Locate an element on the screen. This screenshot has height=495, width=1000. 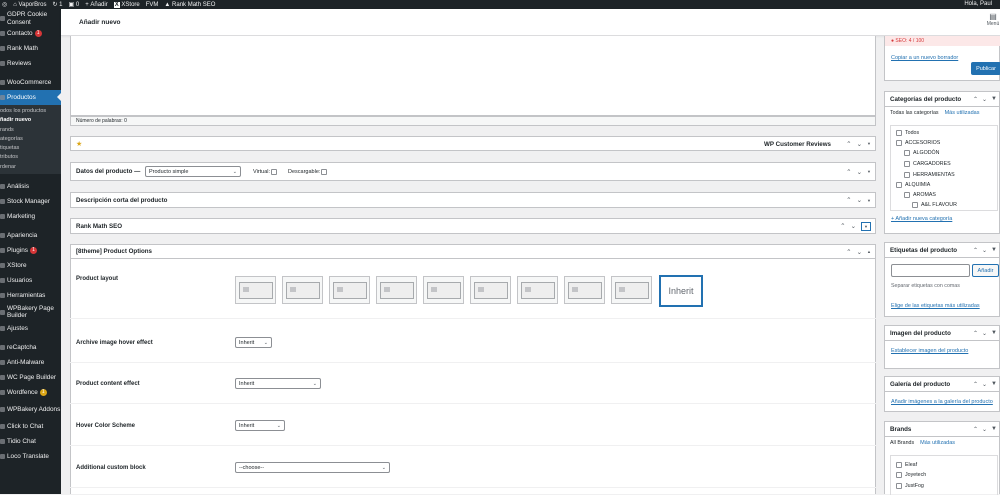
category-item: Todos is located at coordinates (907, 133).